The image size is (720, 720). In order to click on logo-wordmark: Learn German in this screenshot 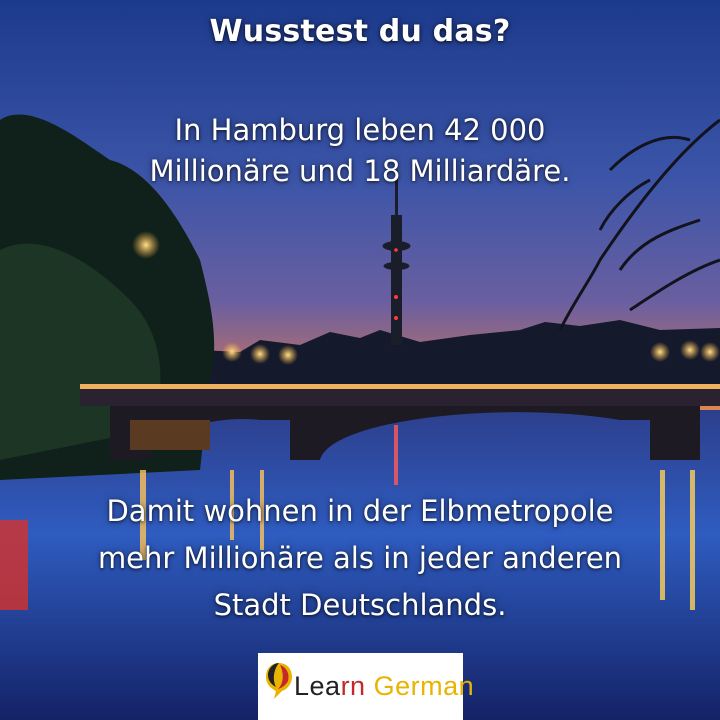, I will do `click(384, 686)`.